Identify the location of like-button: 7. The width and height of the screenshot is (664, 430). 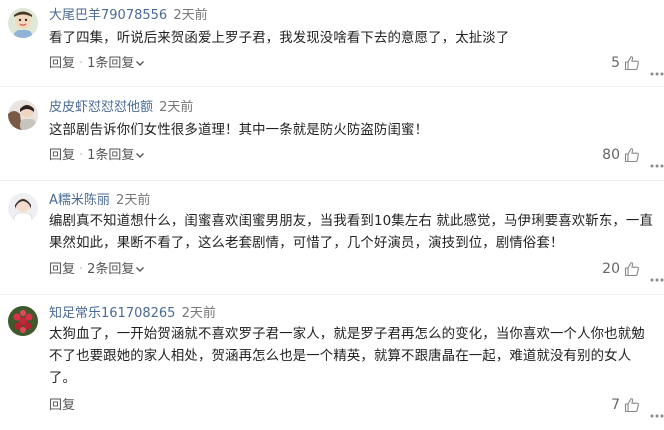
(625, 405).